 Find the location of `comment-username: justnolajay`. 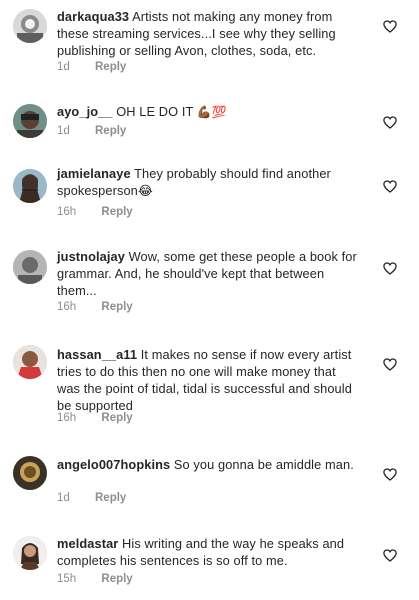

comment-username: justnolajay is located at coordinates (91, 256).